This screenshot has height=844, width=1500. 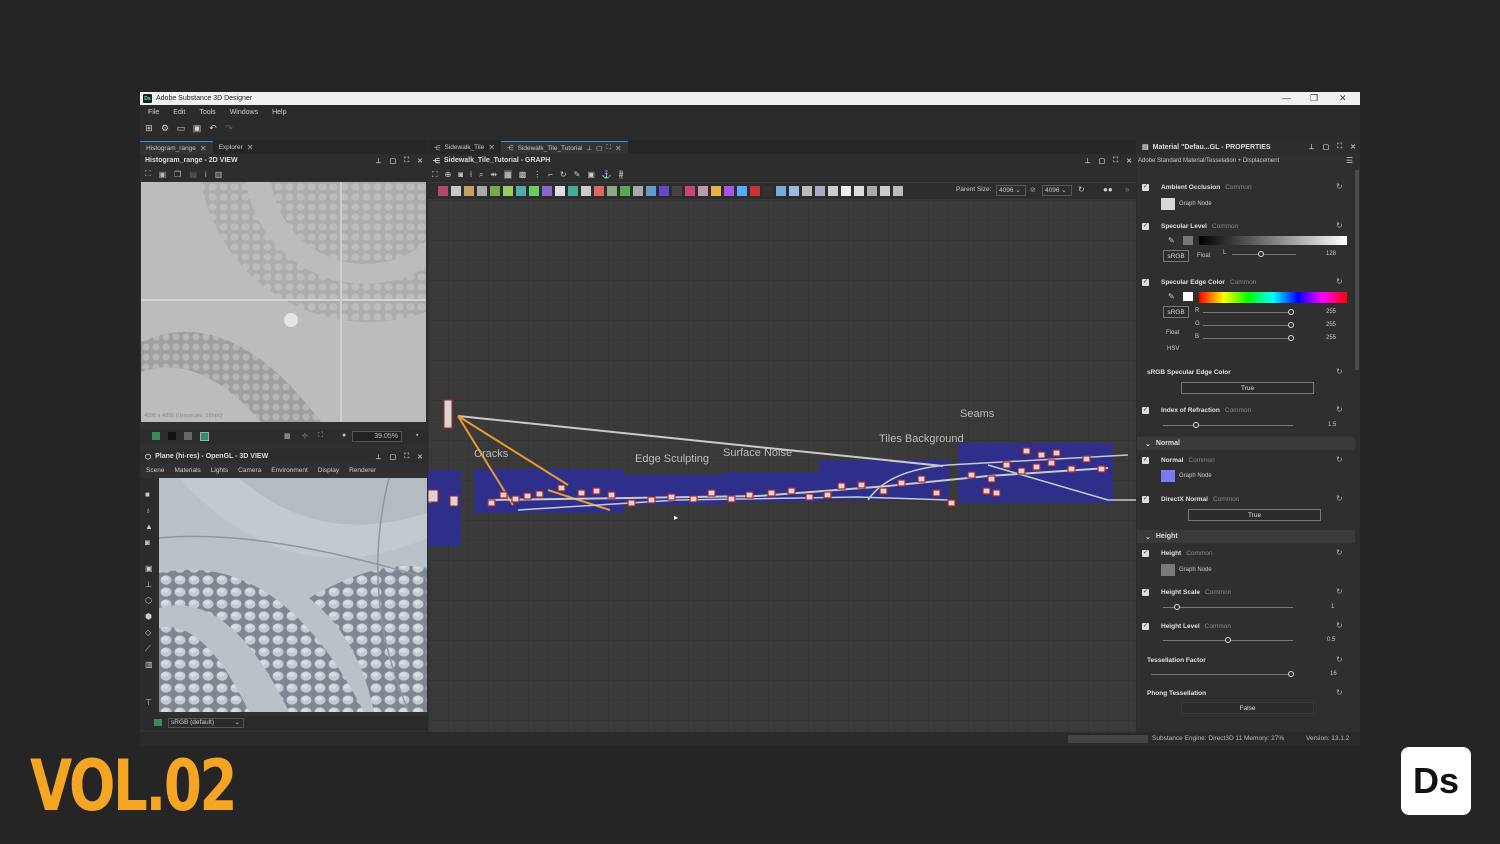 I want to click on normal-section-header: ⌄ Normal, so click(x=1246, y=443).